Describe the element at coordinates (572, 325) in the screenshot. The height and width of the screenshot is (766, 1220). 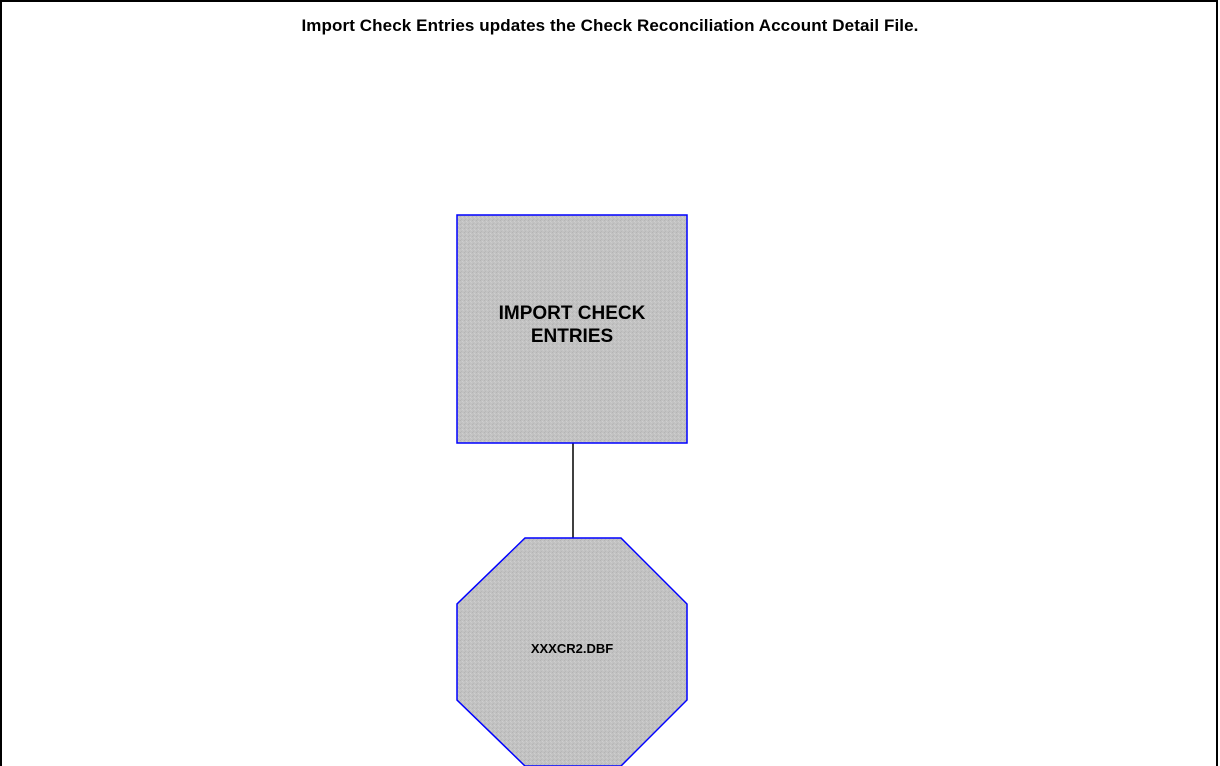
I see `process-box-label: IMPORT CHECK ENTRIES` at that location.